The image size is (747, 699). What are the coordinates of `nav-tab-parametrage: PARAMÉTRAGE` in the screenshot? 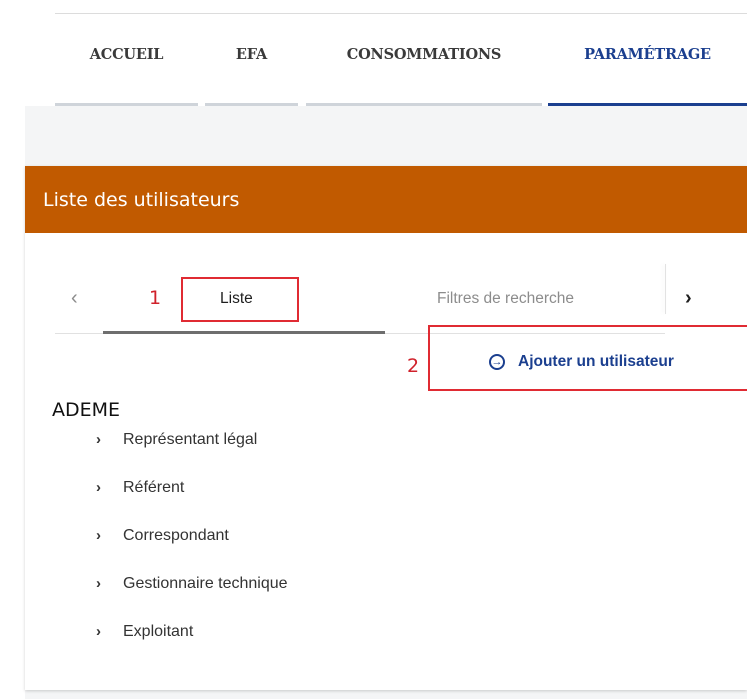 It's located at (647, 60).